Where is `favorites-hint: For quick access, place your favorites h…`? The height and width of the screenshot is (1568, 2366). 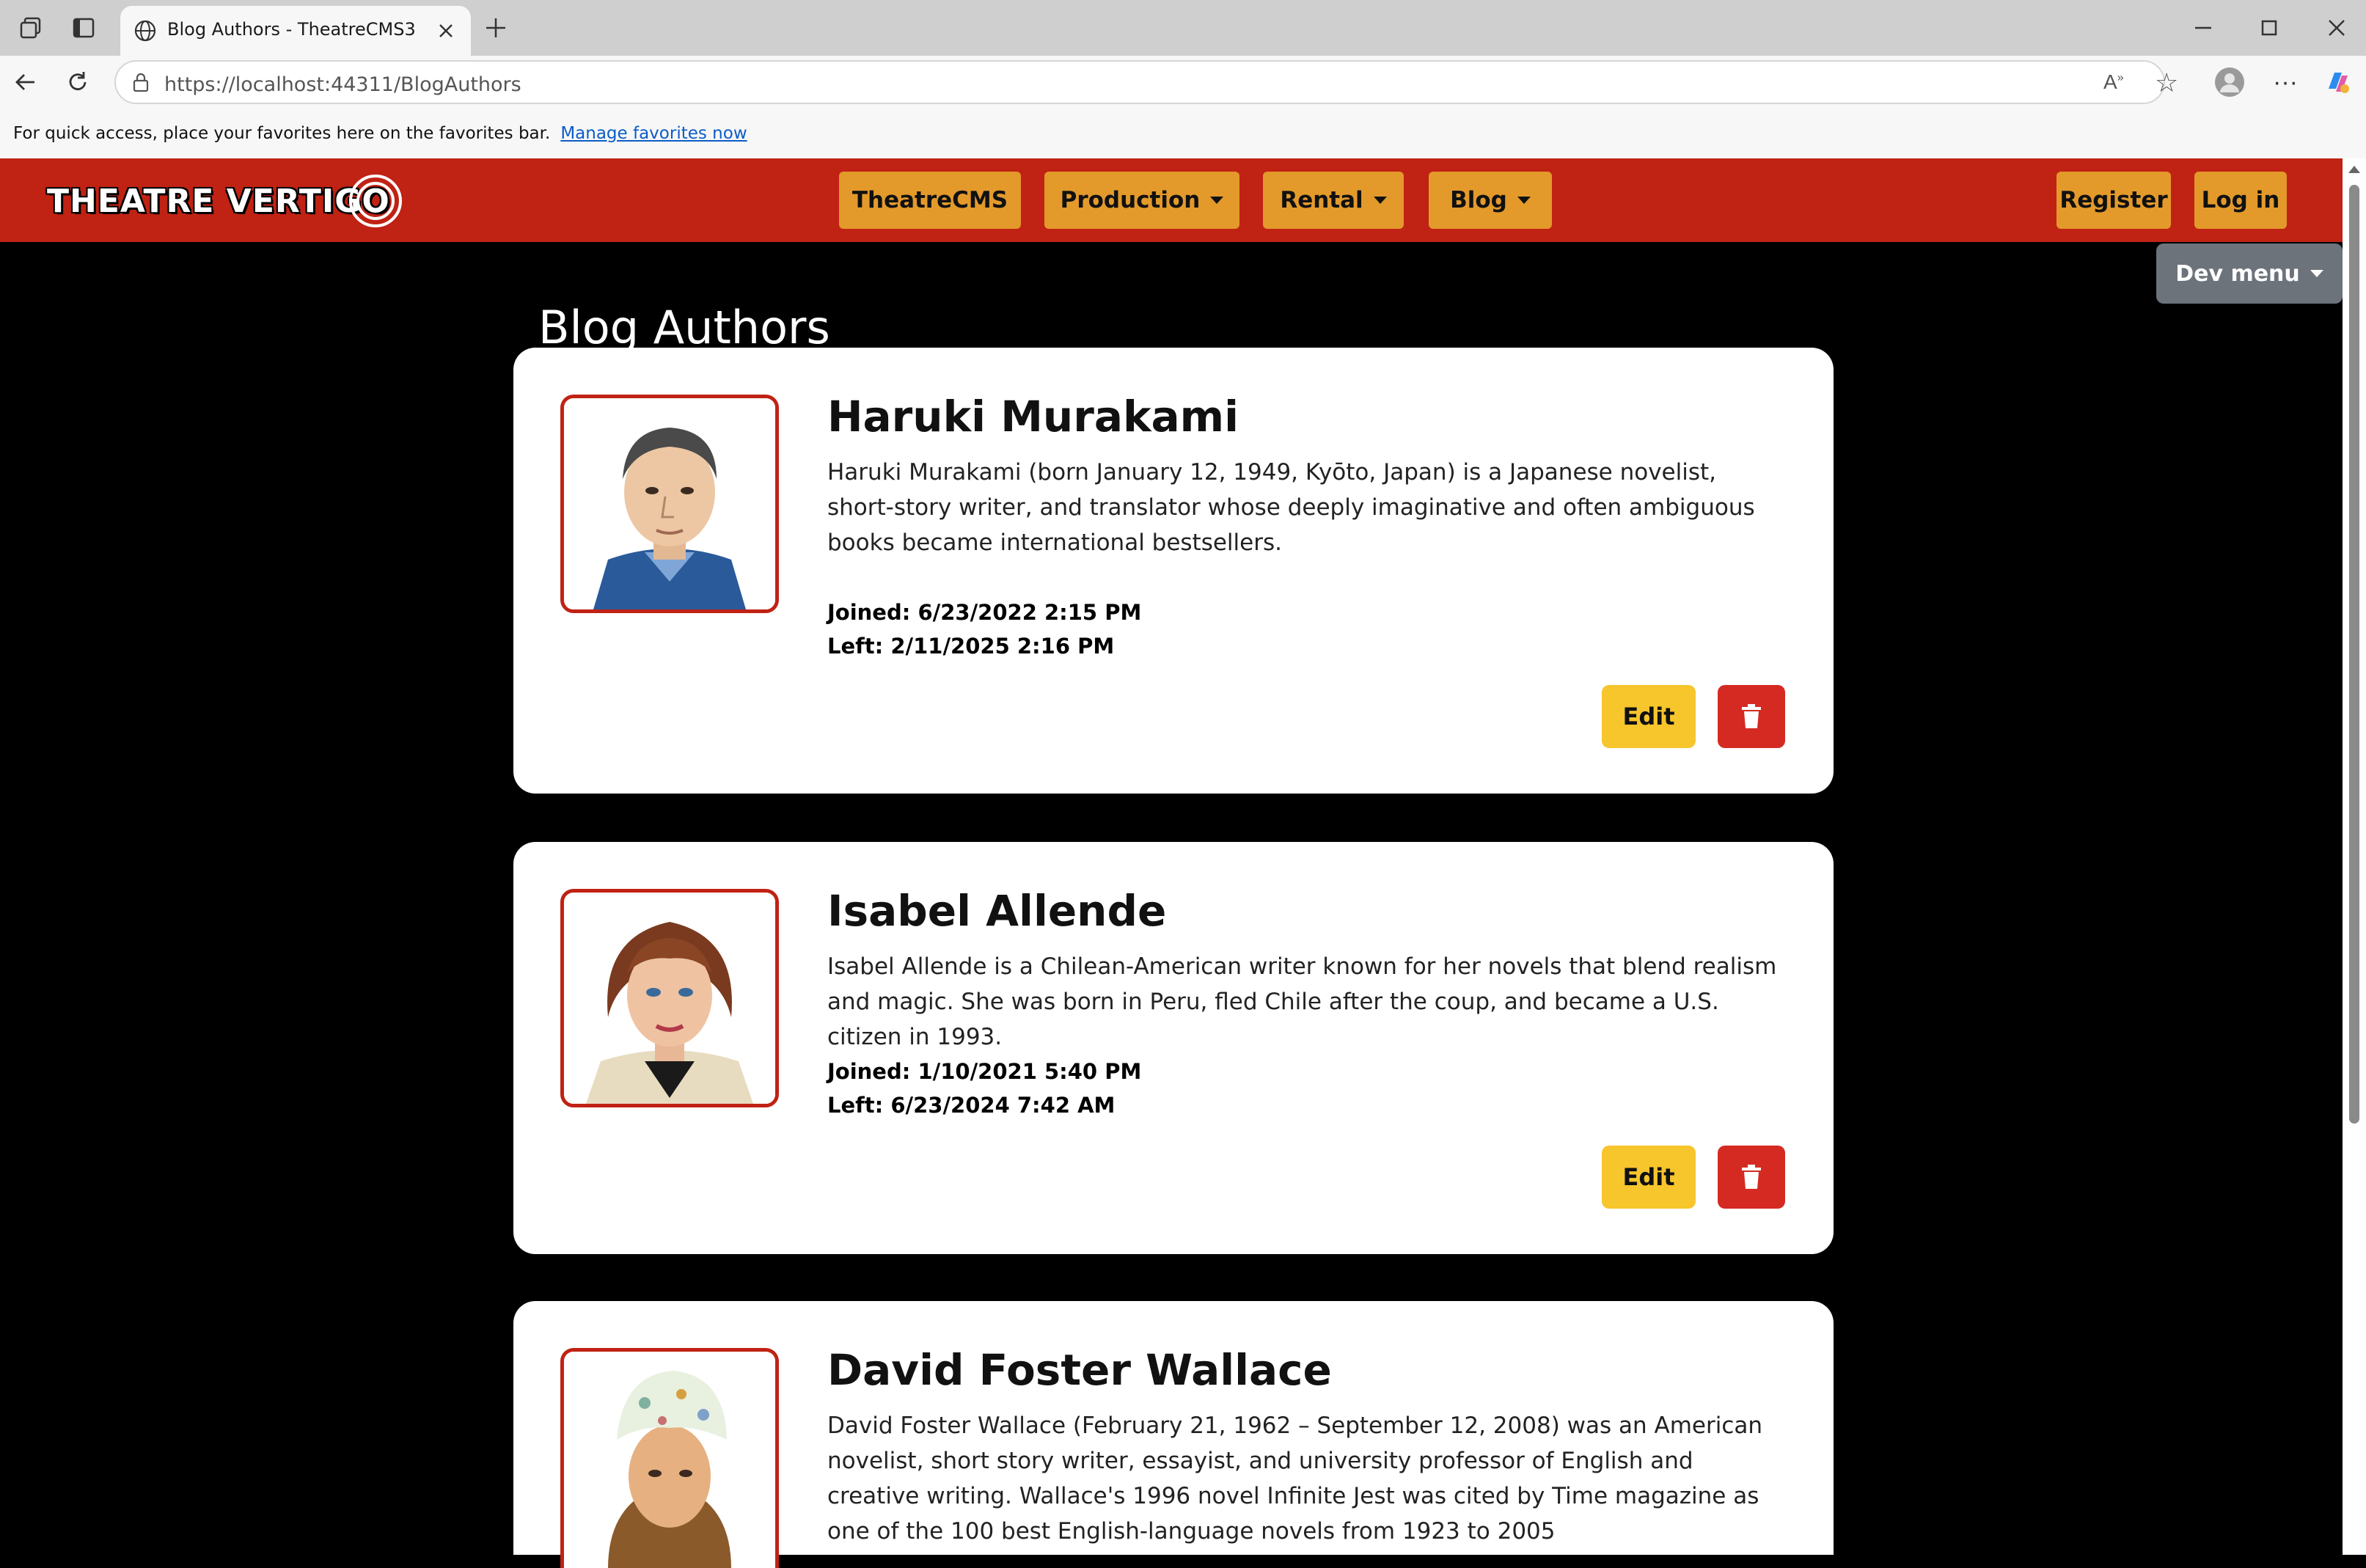 favorites-hint: For quick access, place your favorites h… is located at coordinates (282, 133).